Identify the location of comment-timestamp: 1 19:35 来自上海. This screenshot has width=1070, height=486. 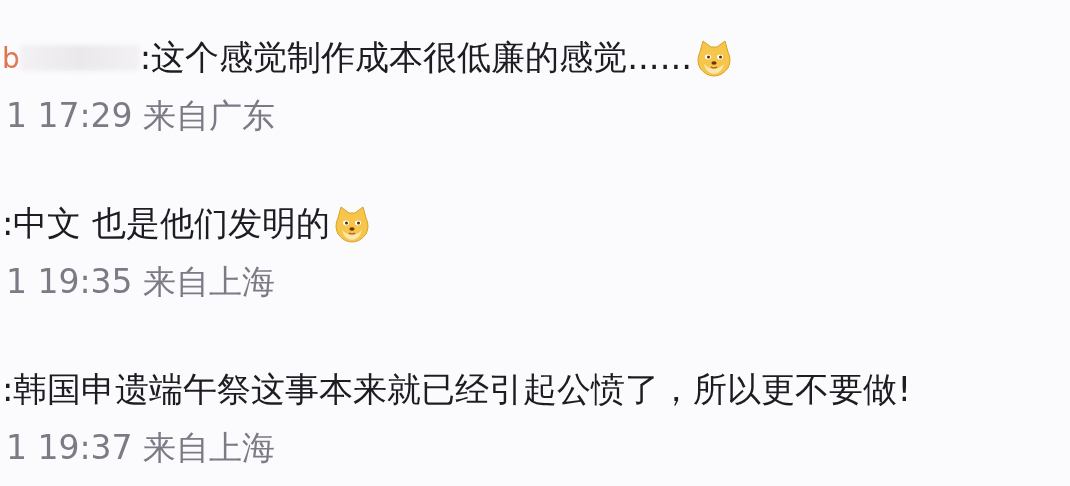
(141, 282).